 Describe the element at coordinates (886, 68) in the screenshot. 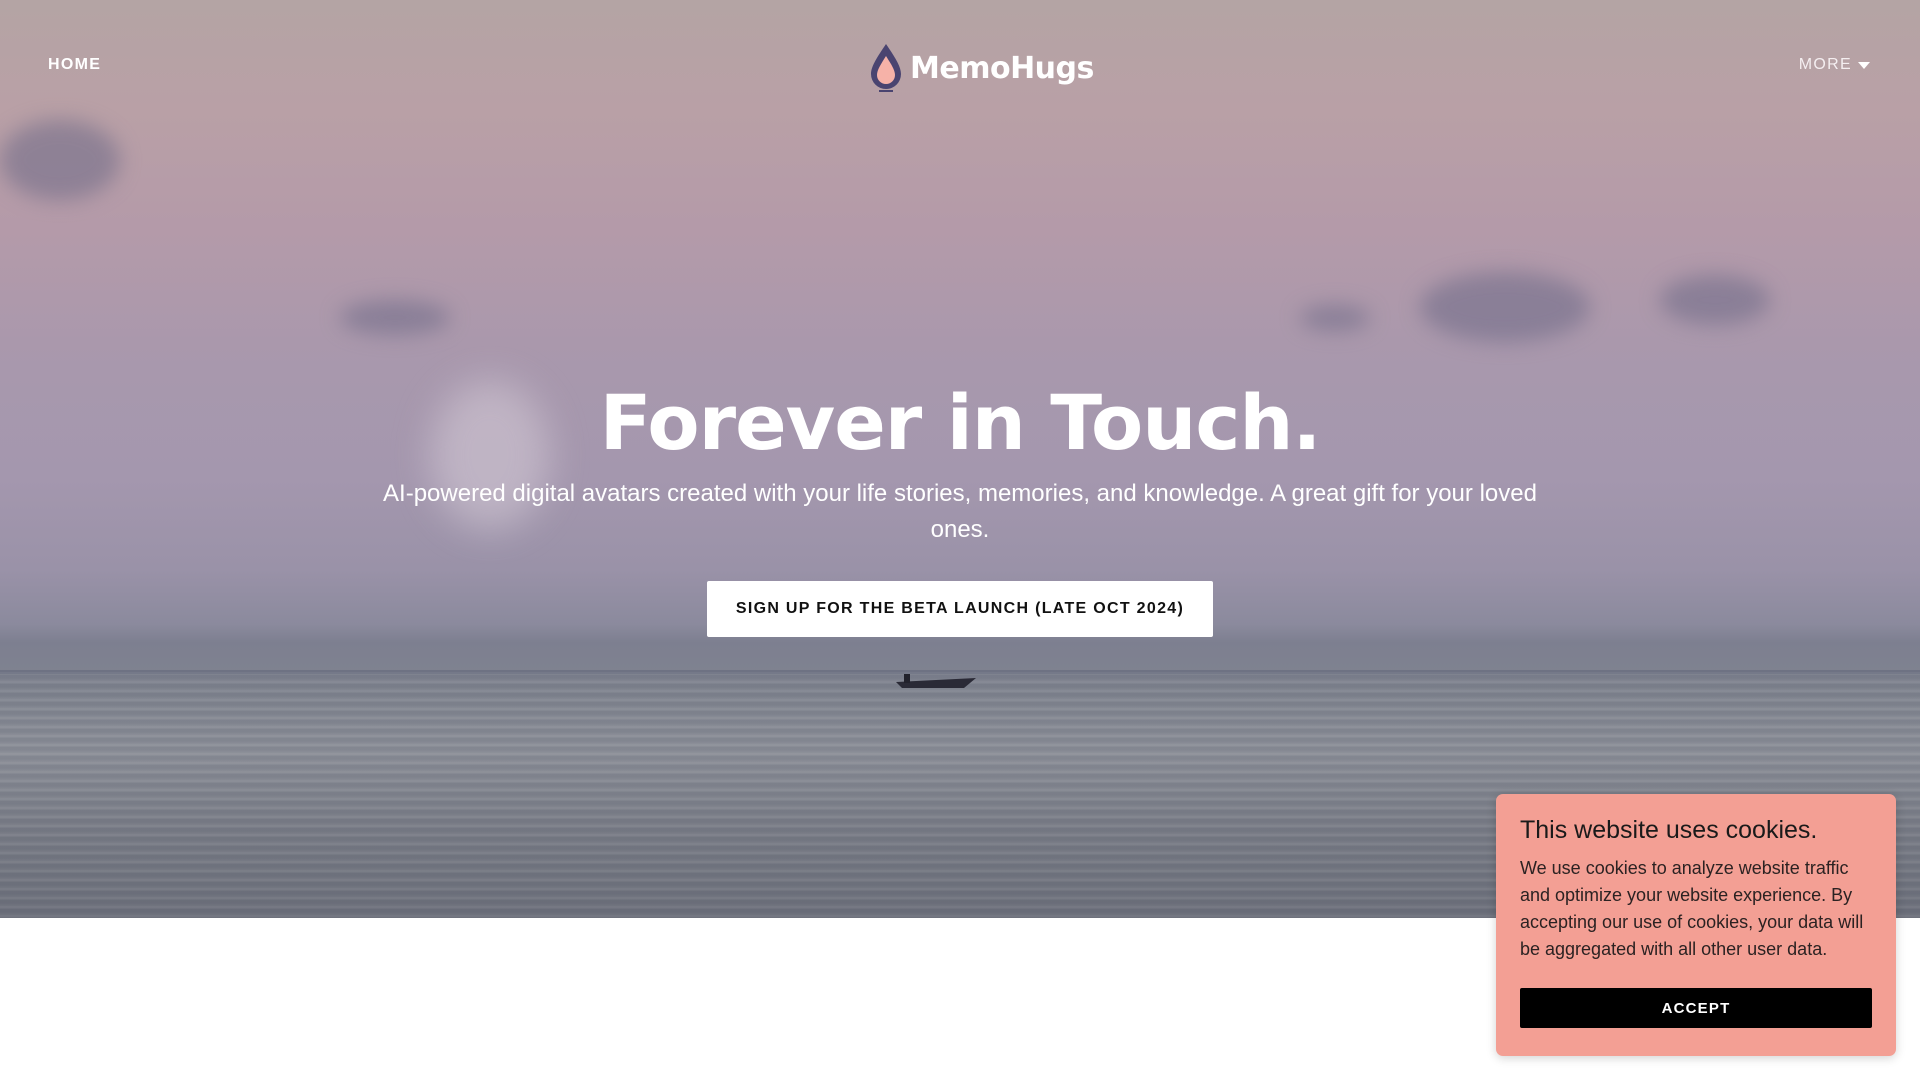

I see `water-drop-icon` at that location.